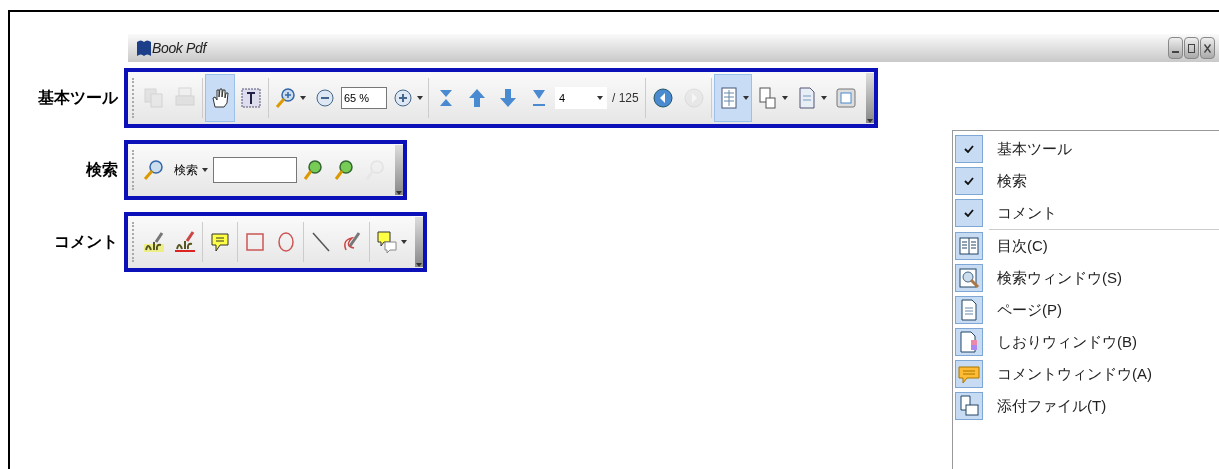 The image size is (1219, 469). I want to click on comment-window-icon, so click(969, 374).